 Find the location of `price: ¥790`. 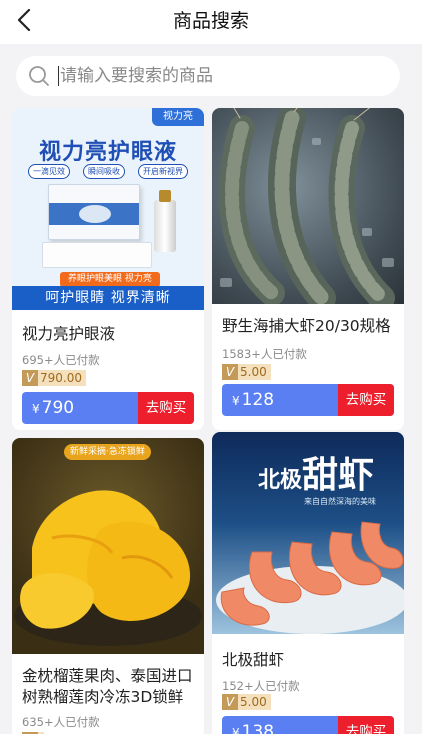

price: ¥790 is located at coordinates (53, 408).